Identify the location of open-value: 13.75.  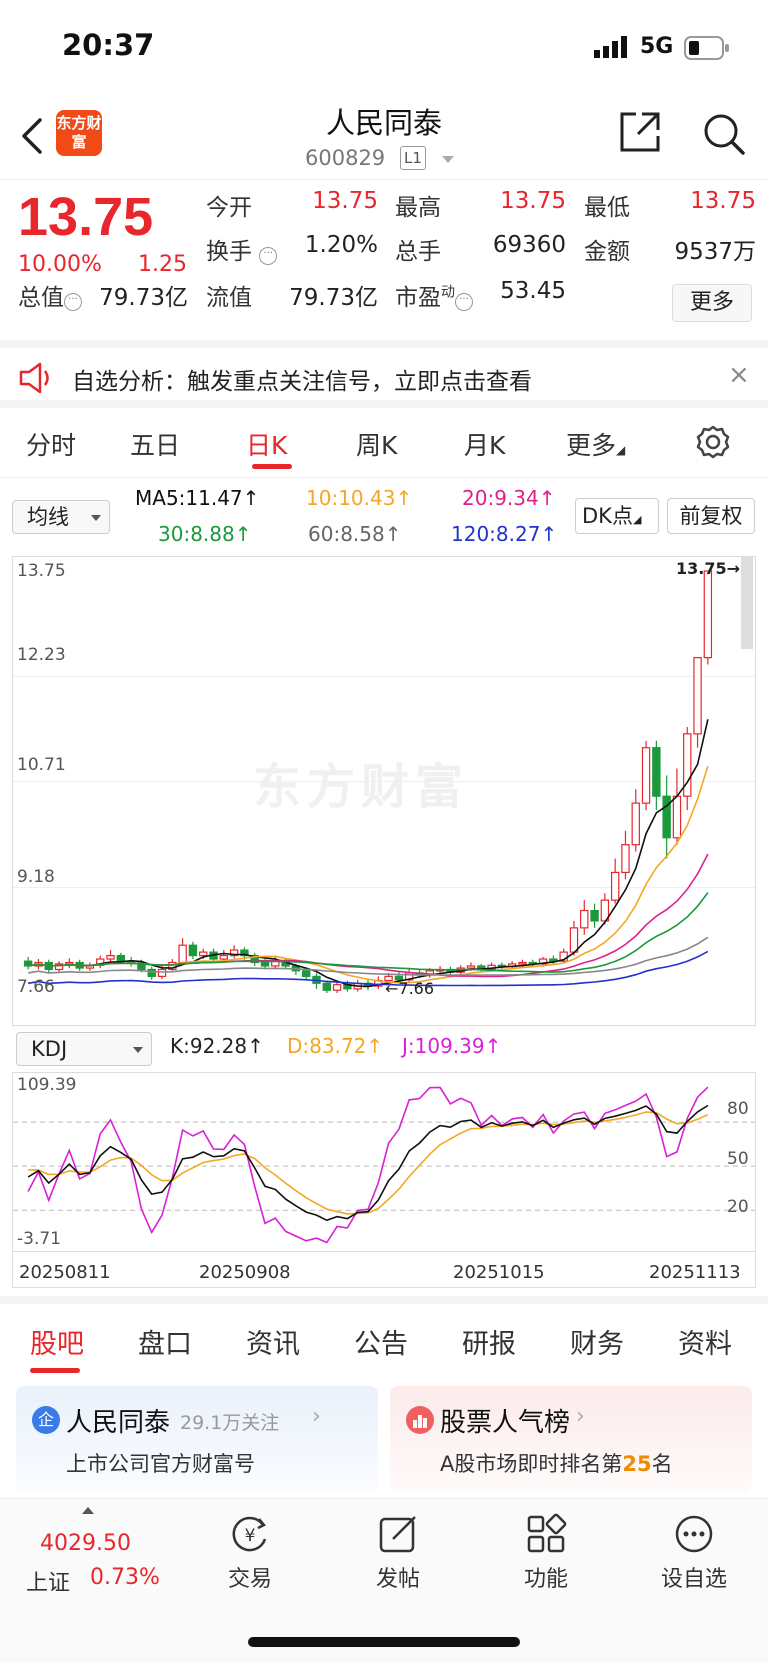
(345, 201).